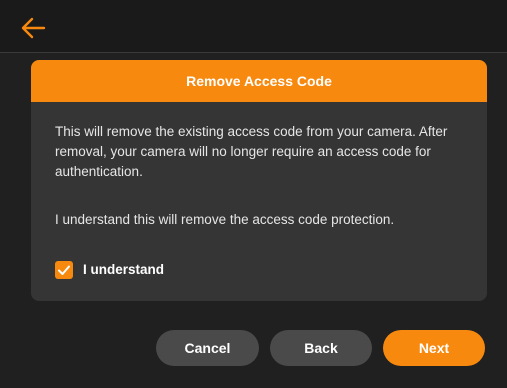 The height and width of the screenshot is (388, 507). I want to click on next-button: Next, so click(434, 348).